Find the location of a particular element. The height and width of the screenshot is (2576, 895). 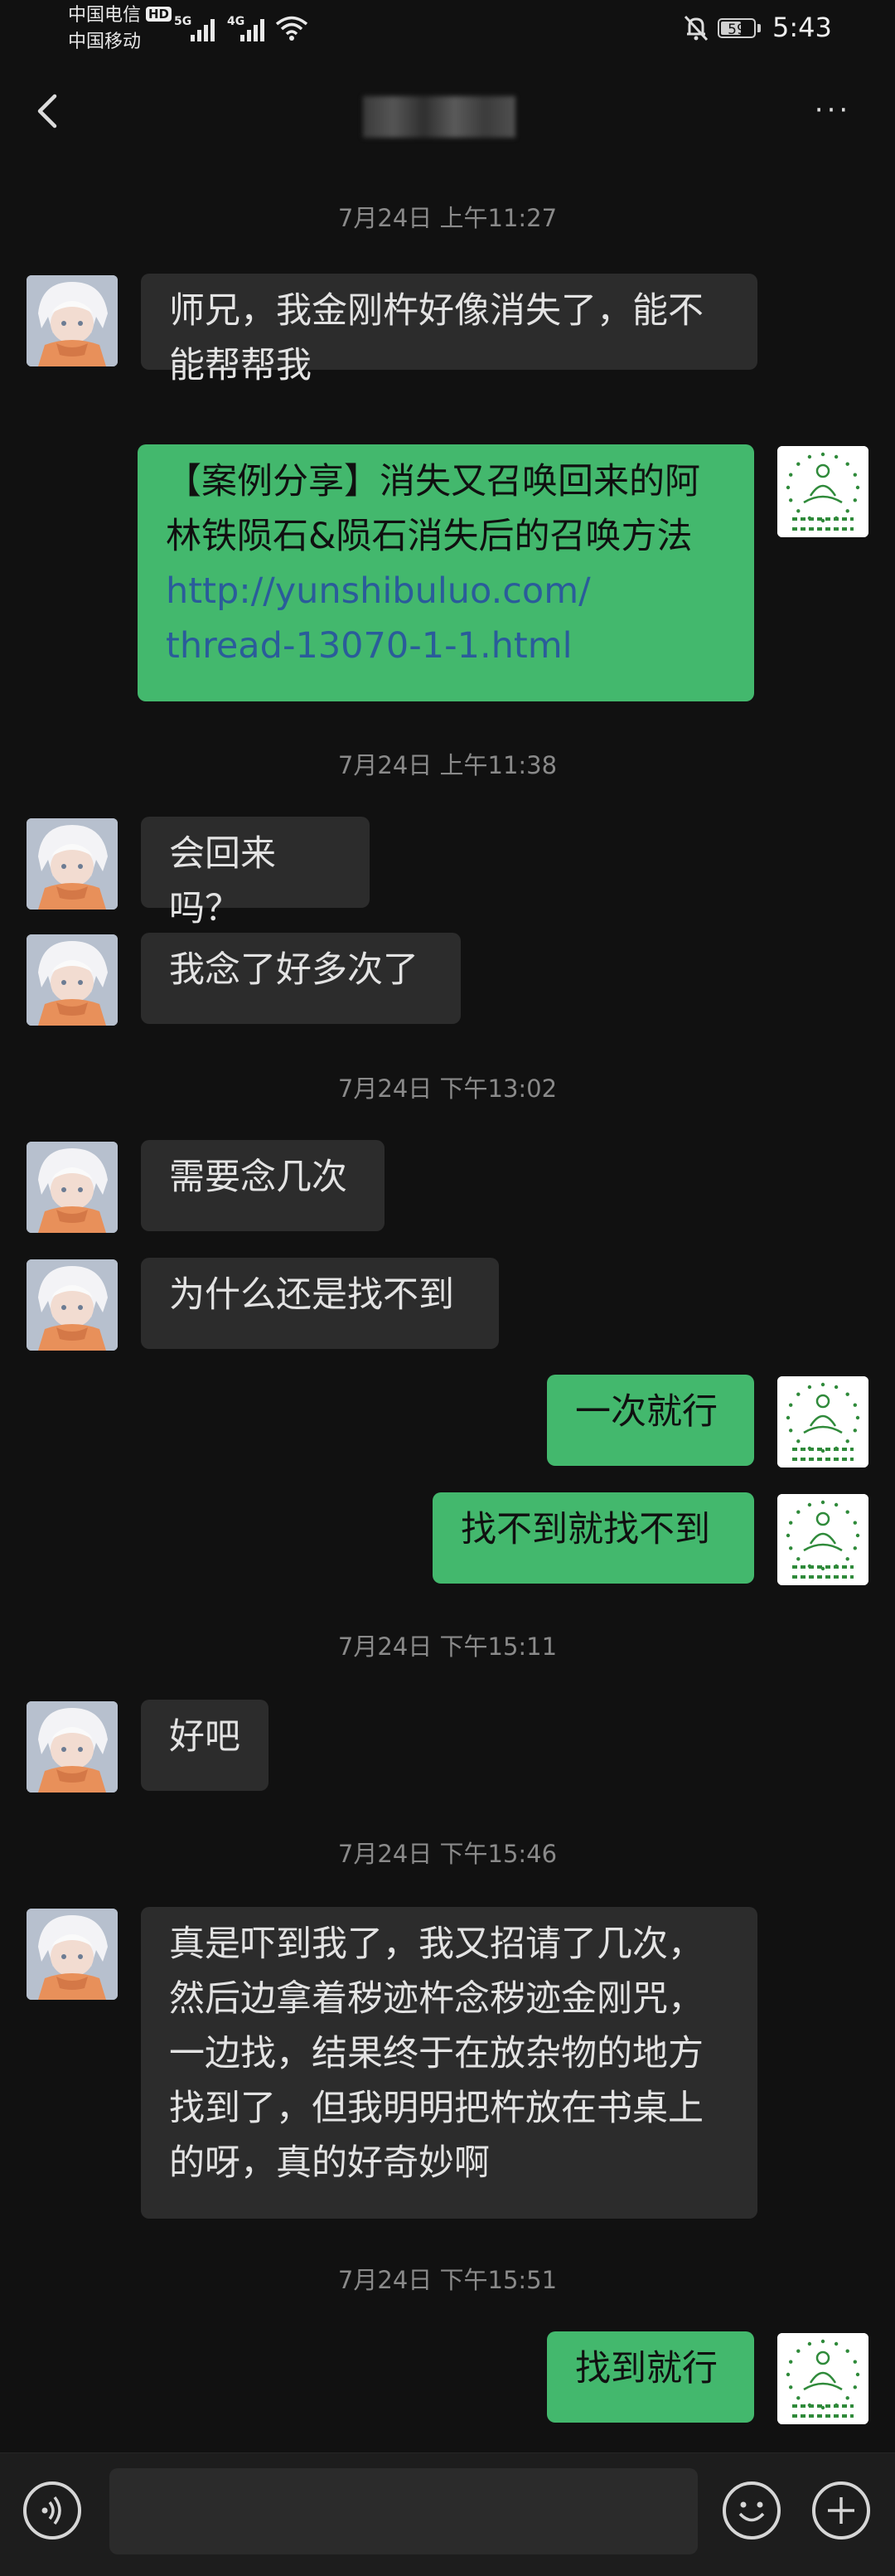

carrier-1: 中国电信 is located at coordinates (105, 15).